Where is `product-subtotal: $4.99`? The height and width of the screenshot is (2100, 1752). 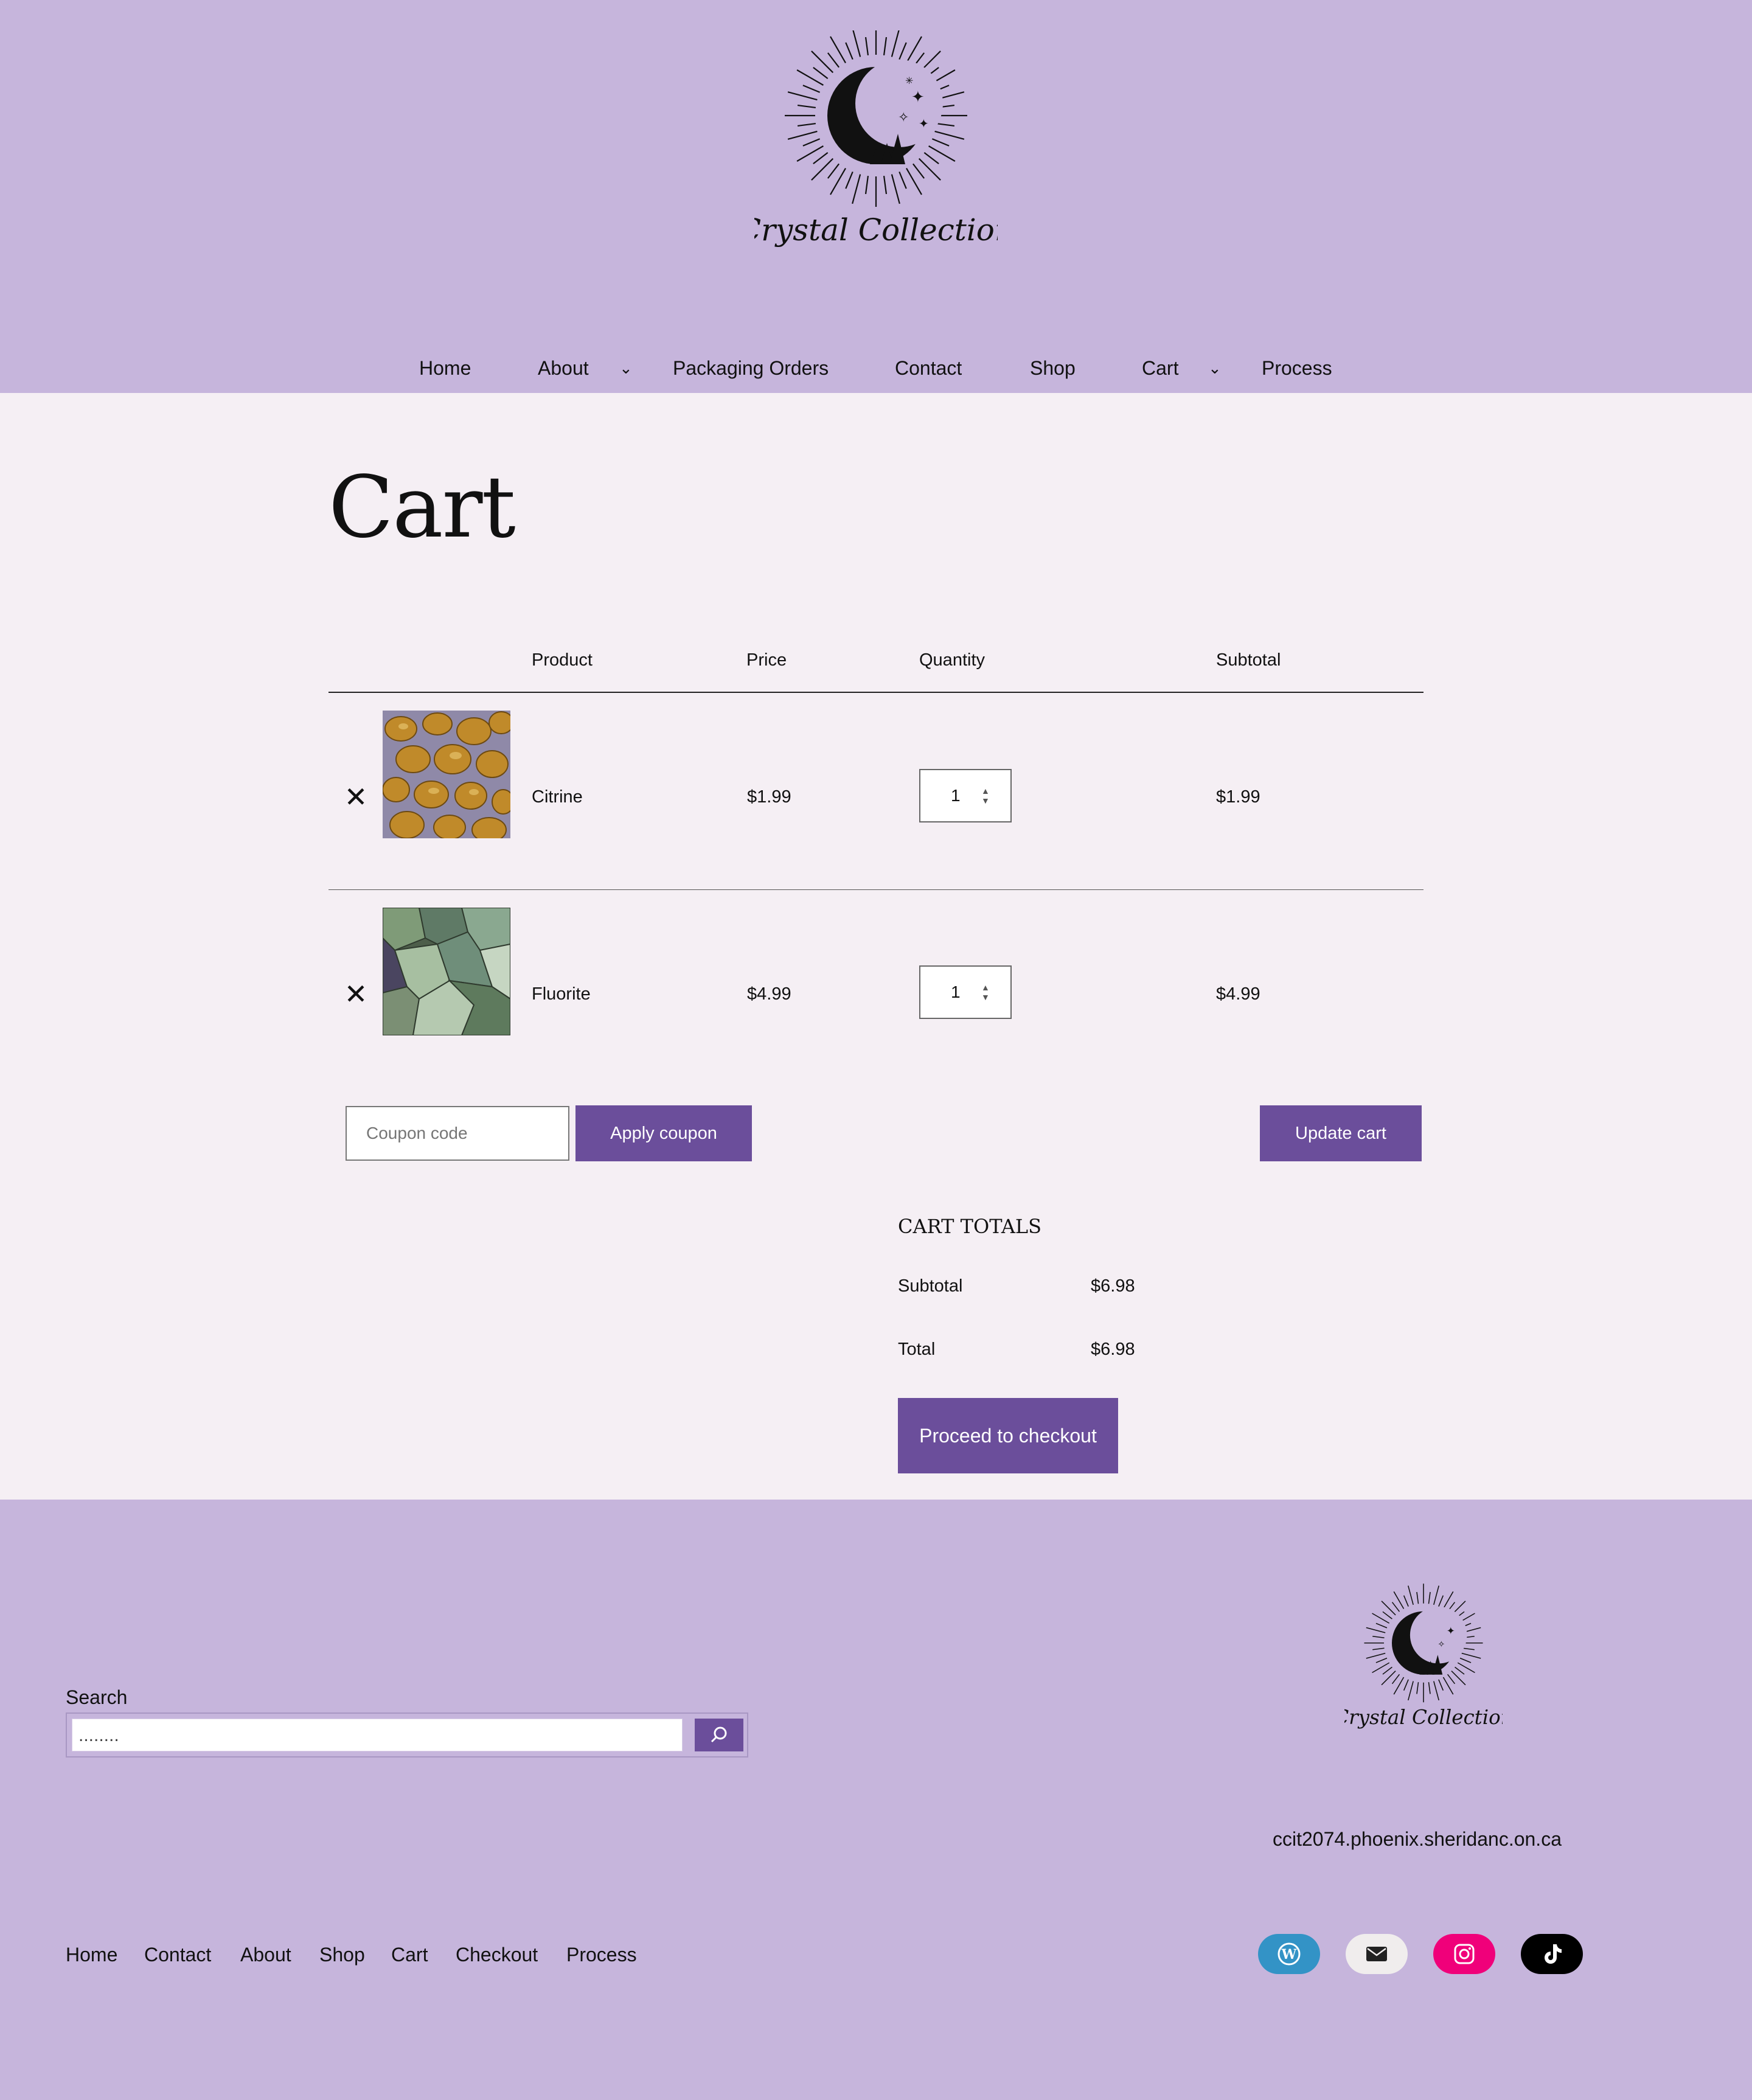
product-subtotal: $4.99 is located at coordinates (1238, 994).